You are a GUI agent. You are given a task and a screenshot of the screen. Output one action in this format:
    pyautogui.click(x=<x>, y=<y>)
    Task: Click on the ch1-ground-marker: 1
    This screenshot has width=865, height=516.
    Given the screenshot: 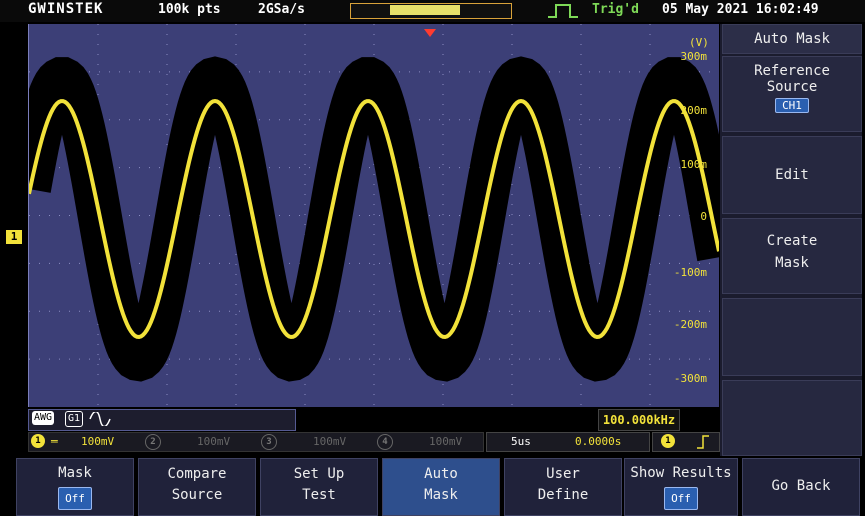 What is the action you would take?
    pyautogui.click(x=14, y=237)
    